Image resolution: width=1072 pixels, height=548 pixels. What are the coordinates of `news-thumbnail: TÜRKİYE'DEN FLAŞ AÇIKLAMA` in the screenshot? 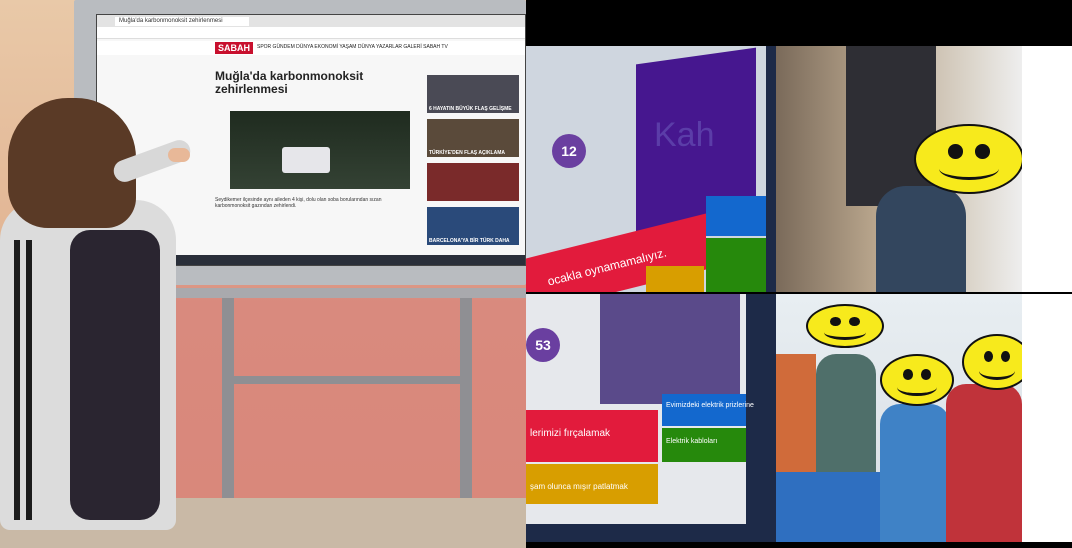 It's located at (473, 138).